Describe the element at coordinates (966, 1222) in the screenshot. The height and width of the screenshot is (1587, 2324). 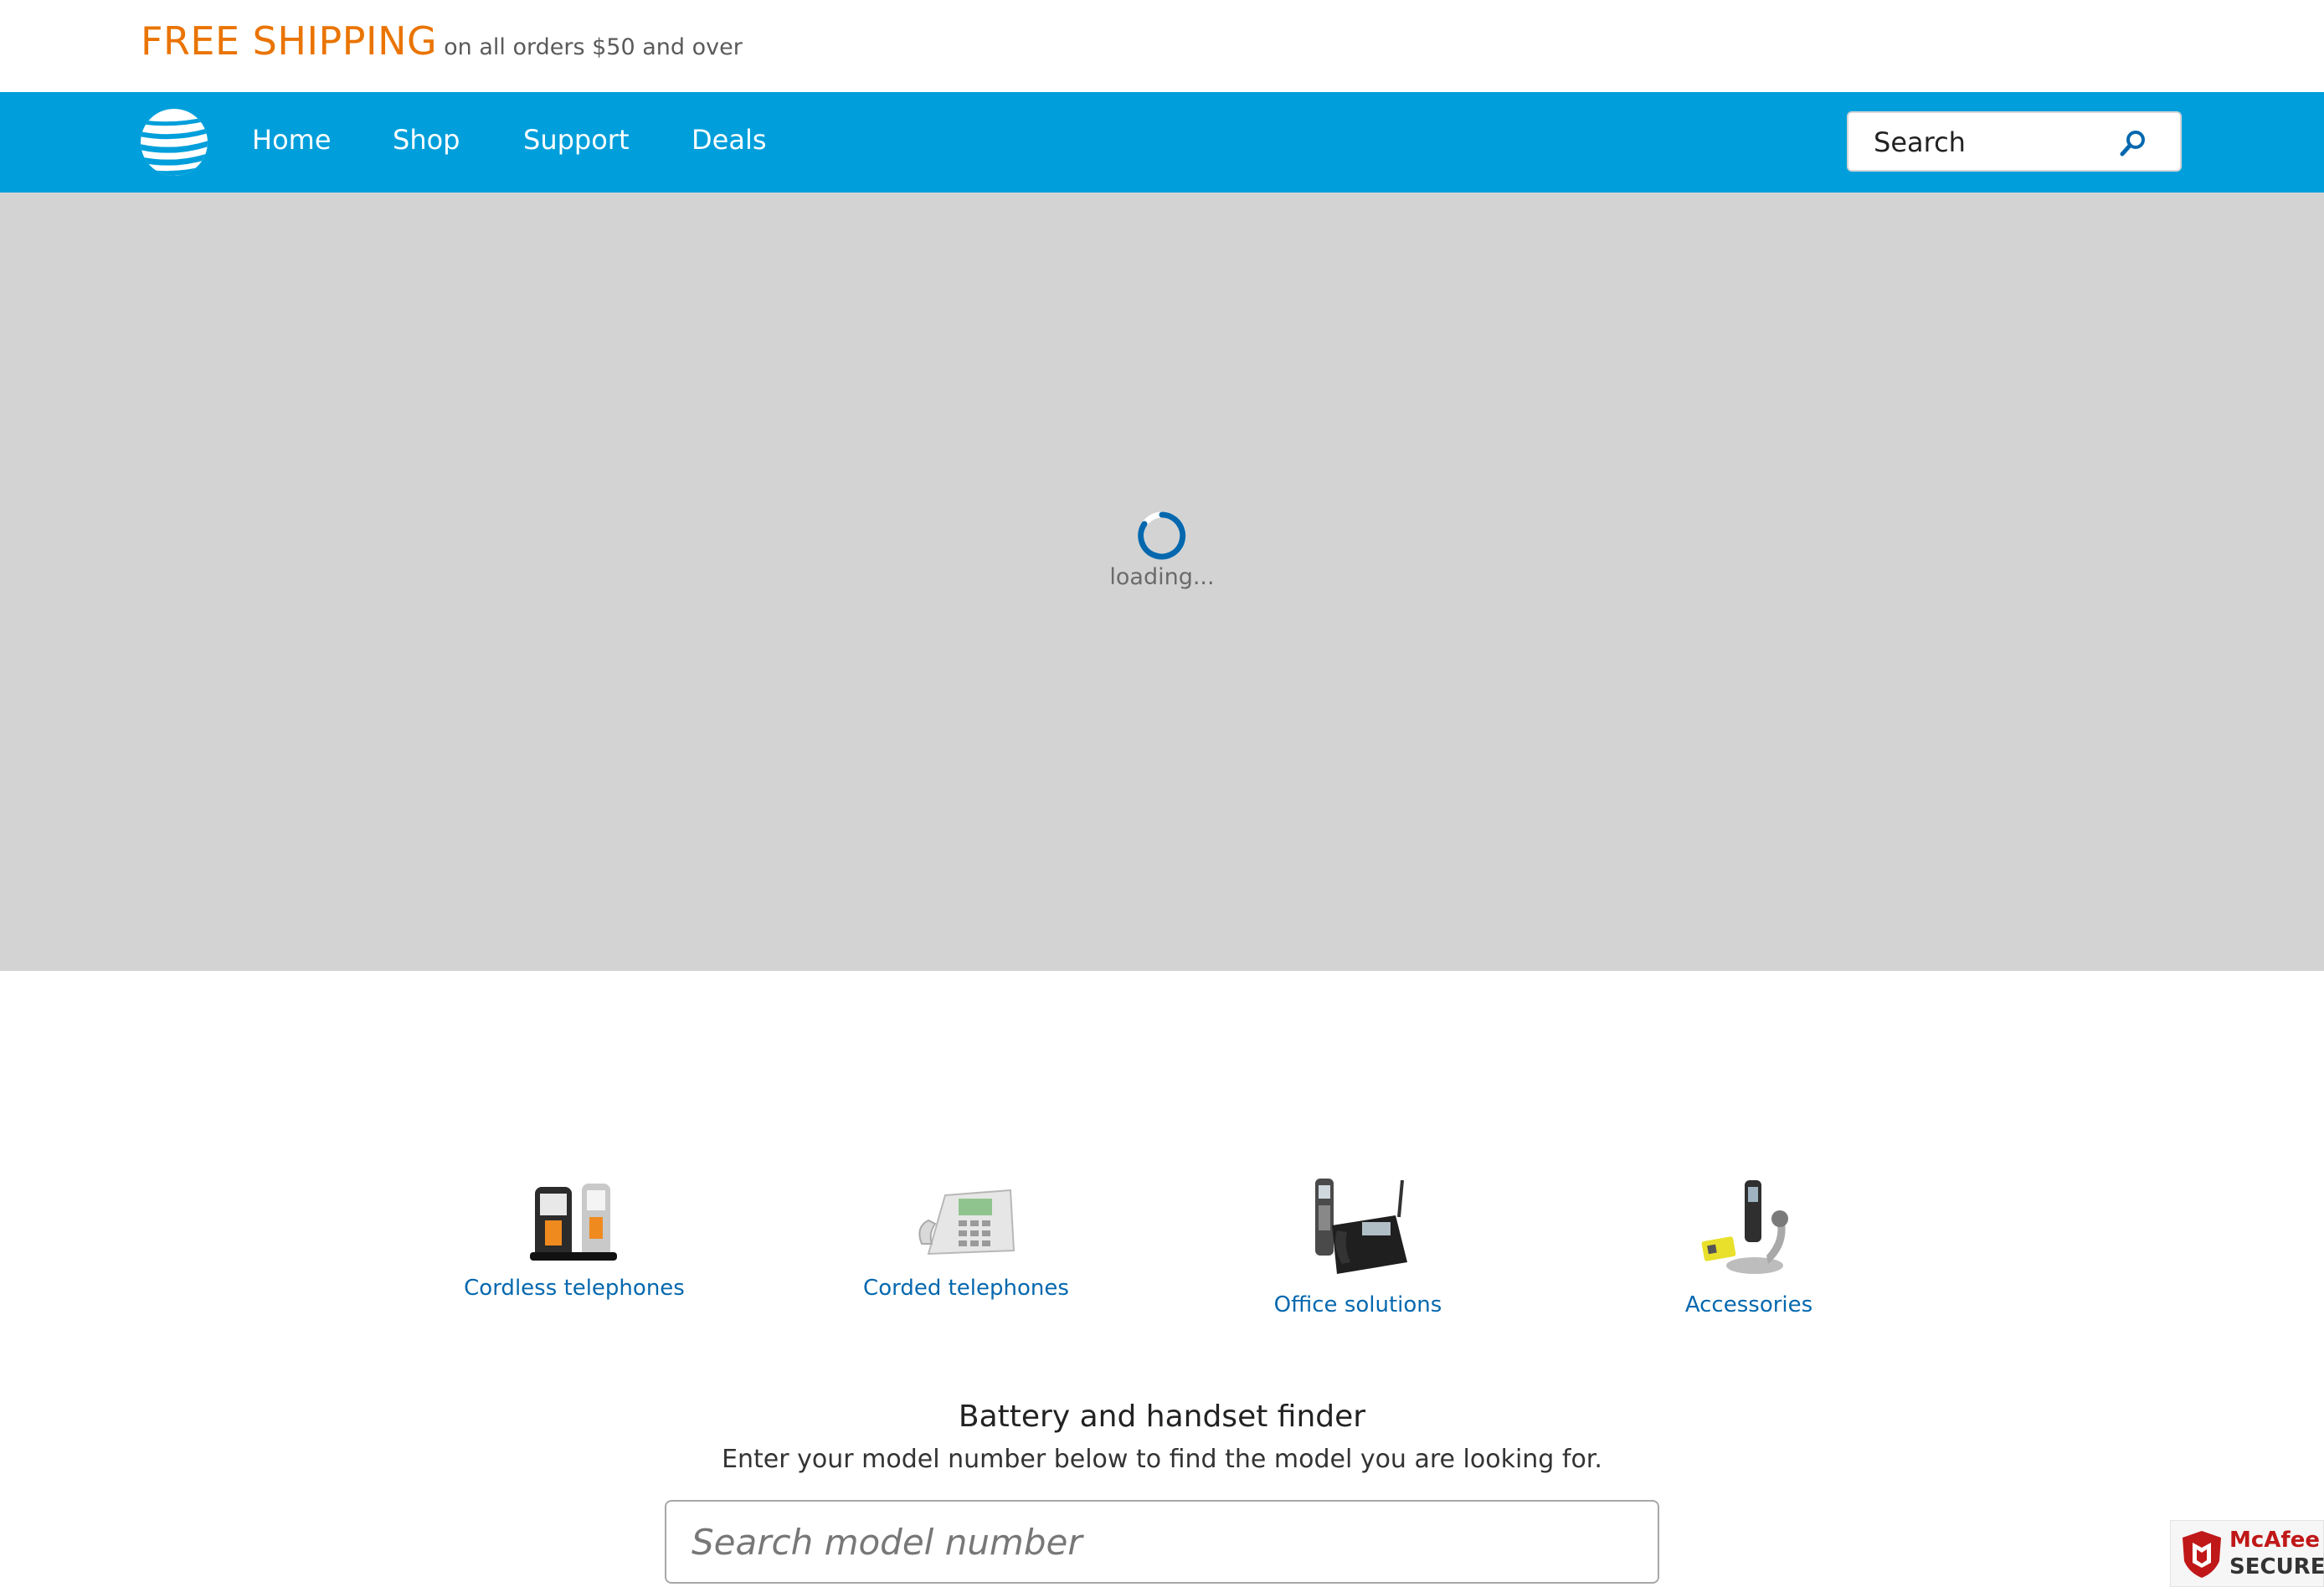
I see `corded-phone-icon` at that location.